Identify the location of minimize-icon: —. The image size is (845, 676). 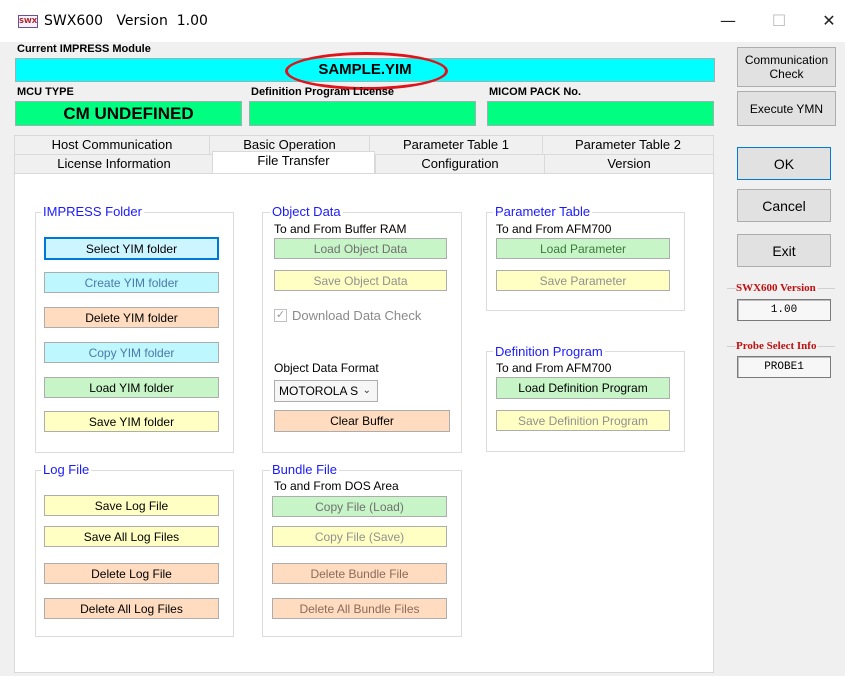
(728, 20).